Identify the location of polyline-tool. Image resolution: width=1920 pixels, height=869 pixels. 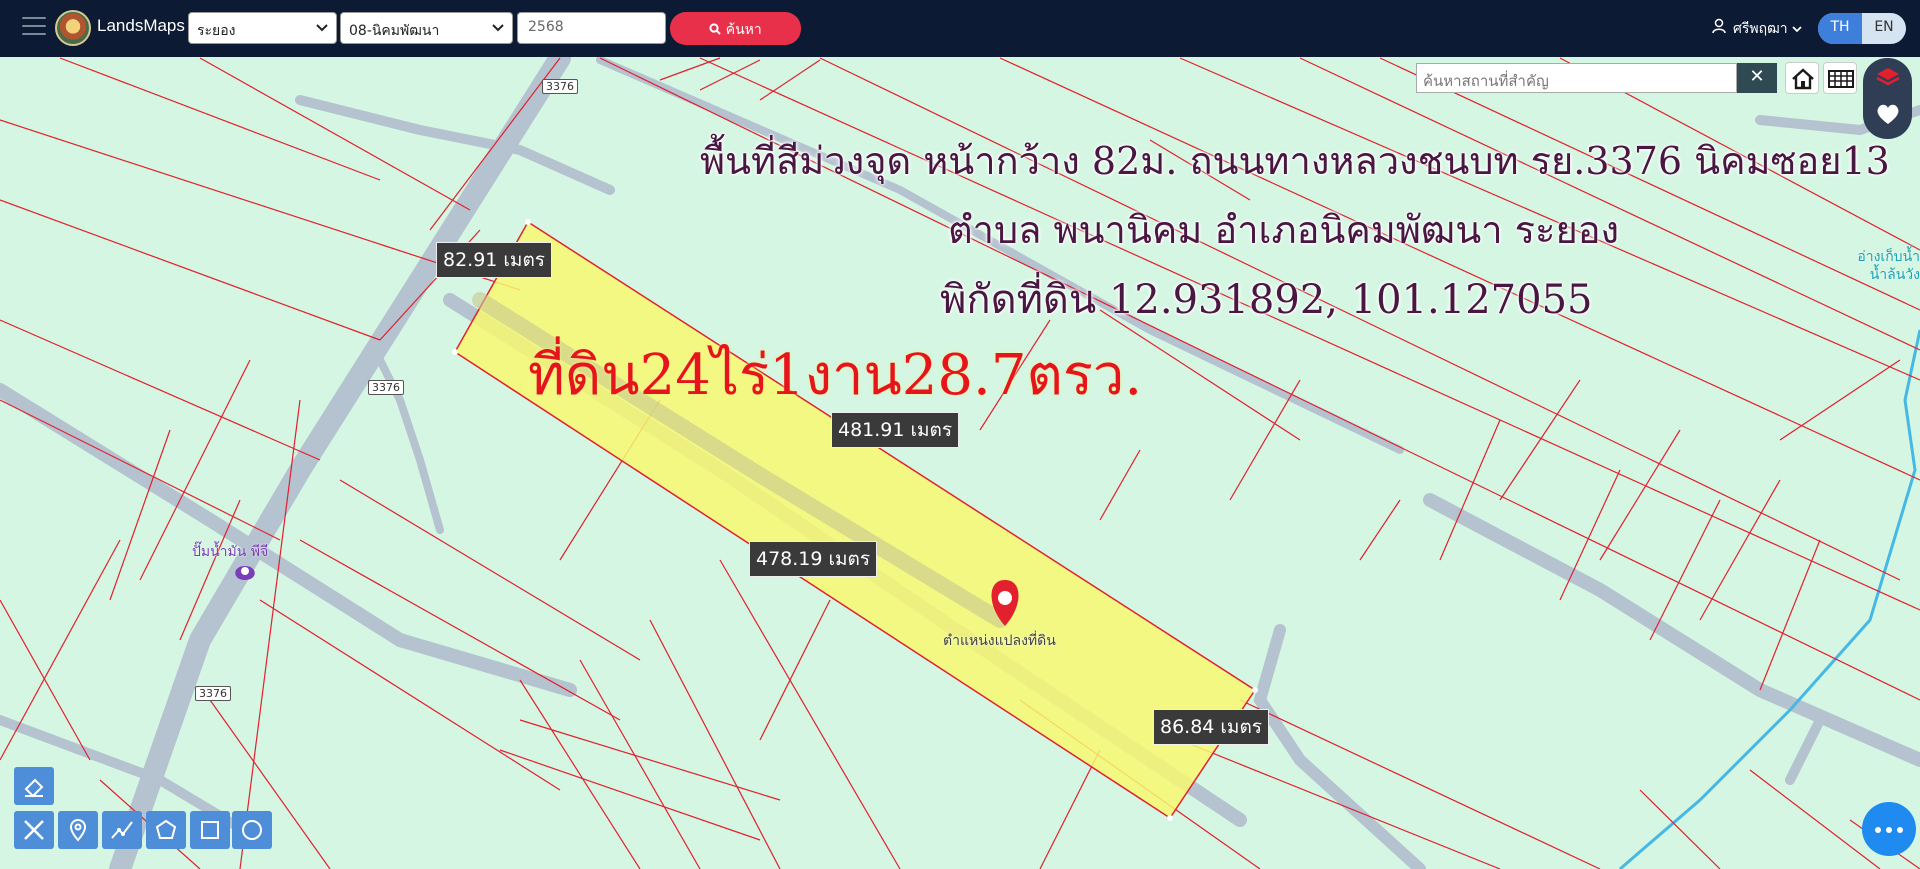
(122, 830).